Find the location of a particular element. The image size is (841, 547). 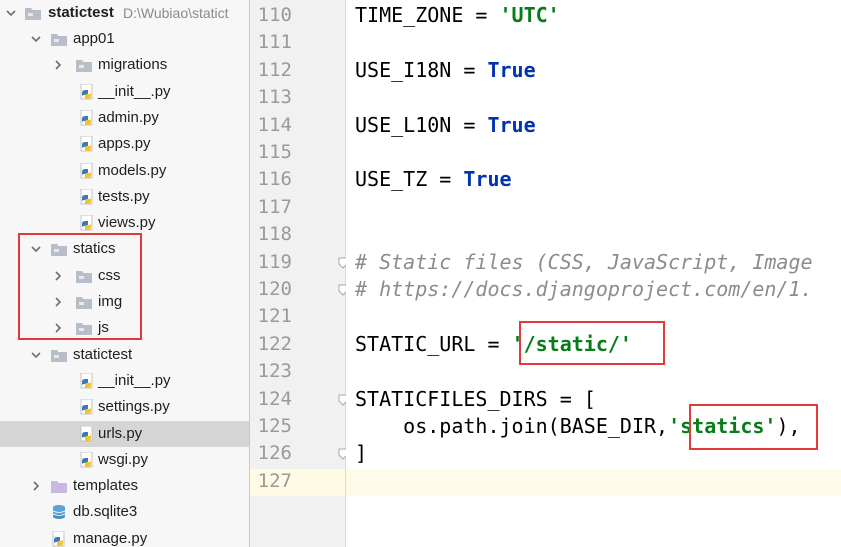

tree-item-db-sqlite3: db.sqlite3 is located at coordinates (124, 512).